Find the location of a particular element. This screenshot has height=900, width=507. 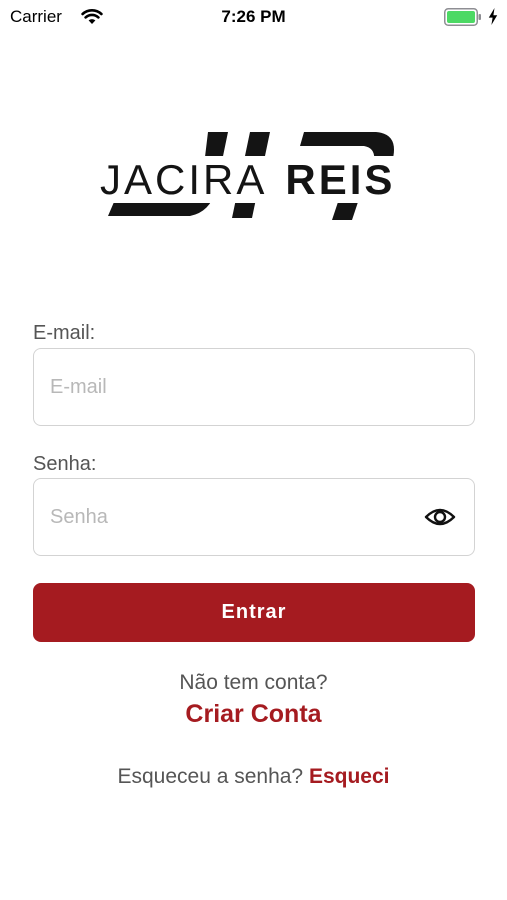

forgot-password-row: Esqueceu a senha? Esqueci is located at coordinates (253, 777).